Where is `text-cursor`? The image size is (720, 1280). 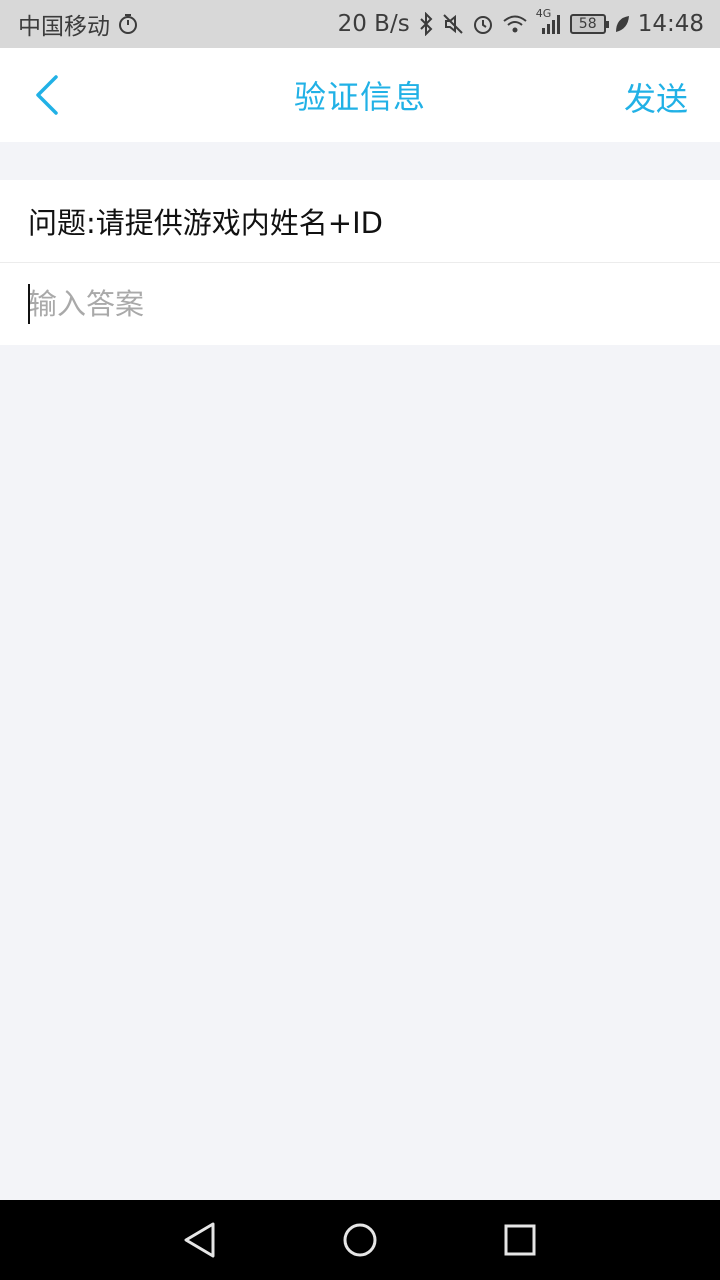
text-cursor is located at coordinates (29, 304).